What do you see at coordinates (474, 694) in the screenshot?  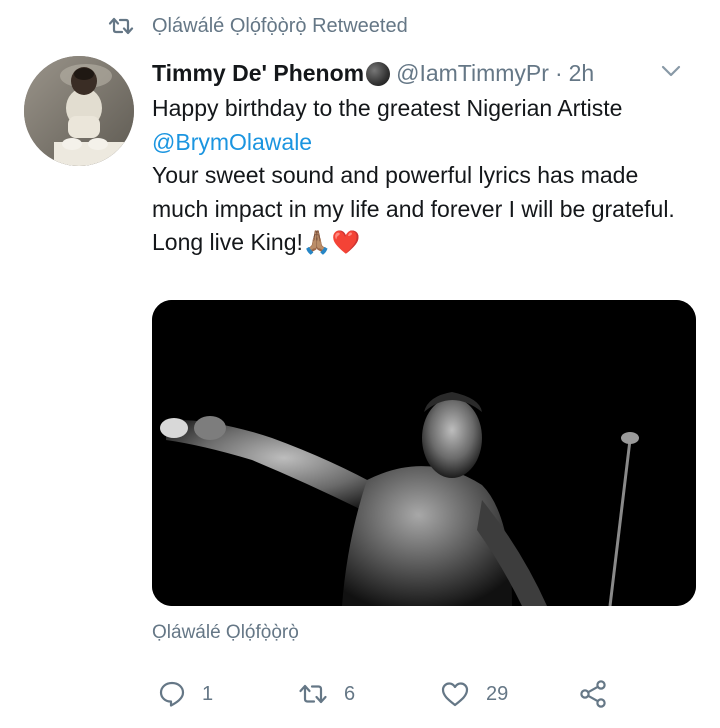 I see `like-button: 29` at bounding box center [474, 694].